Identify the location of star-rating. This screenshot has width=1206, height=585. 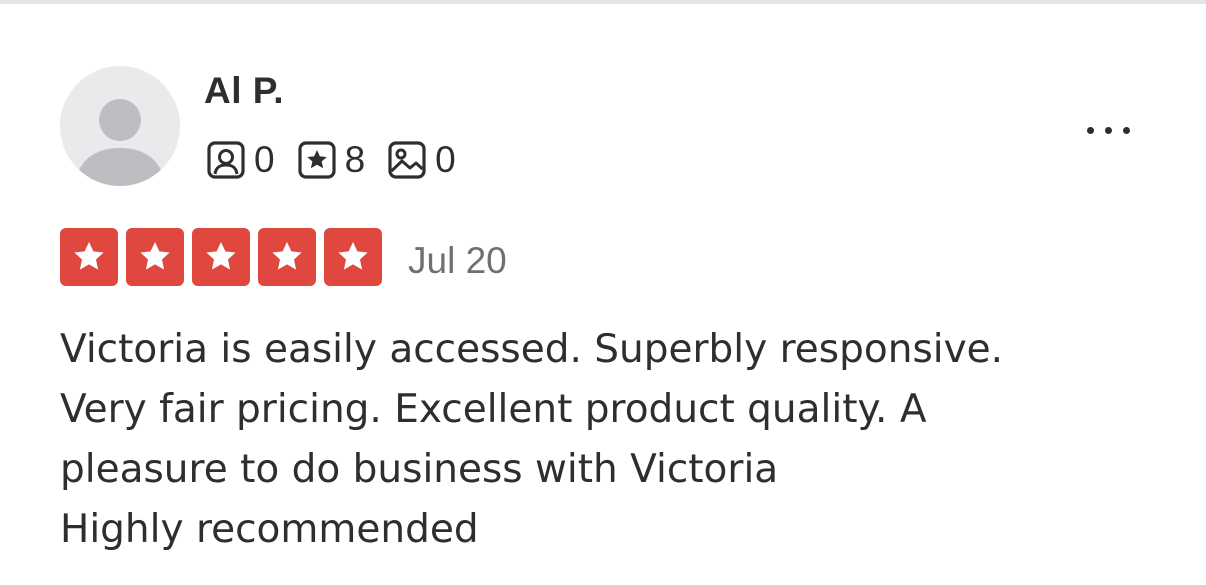
(225, 257).